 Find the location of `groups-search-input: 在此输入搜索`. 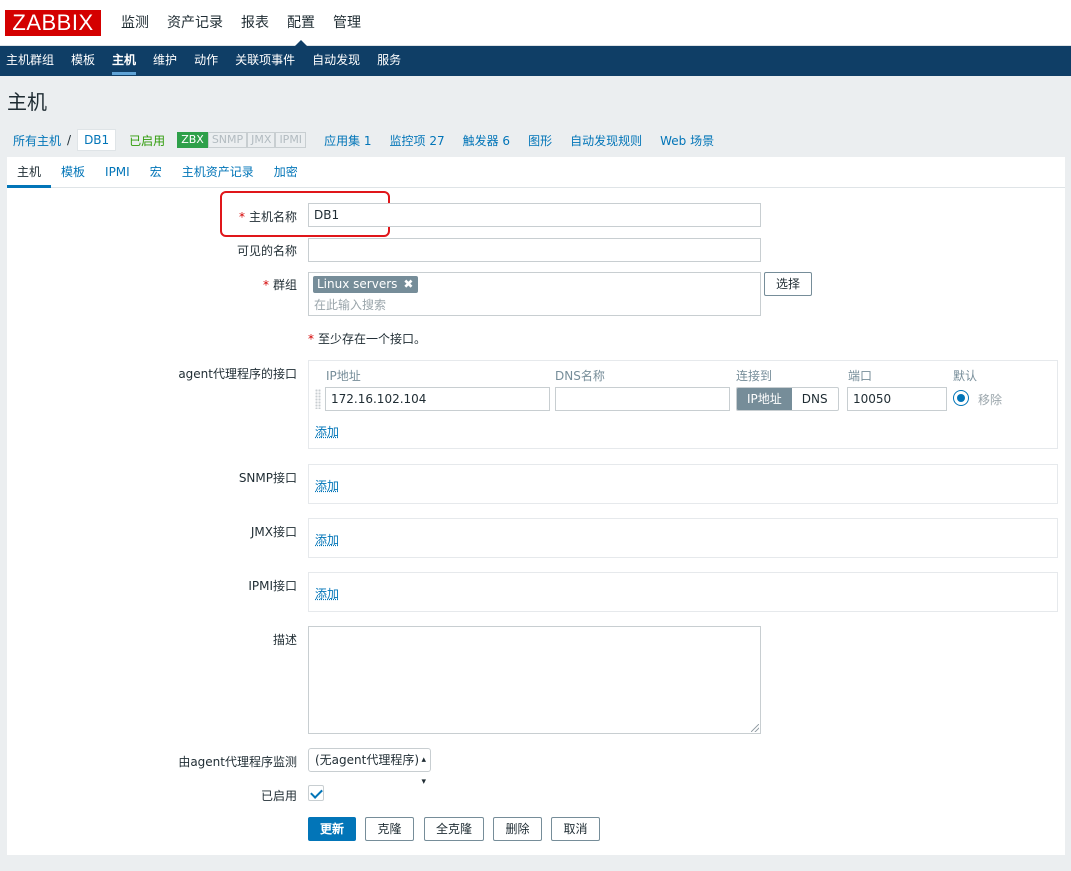

groups-search-input: 在此输入搜索 is located at coordinates (350, 304).